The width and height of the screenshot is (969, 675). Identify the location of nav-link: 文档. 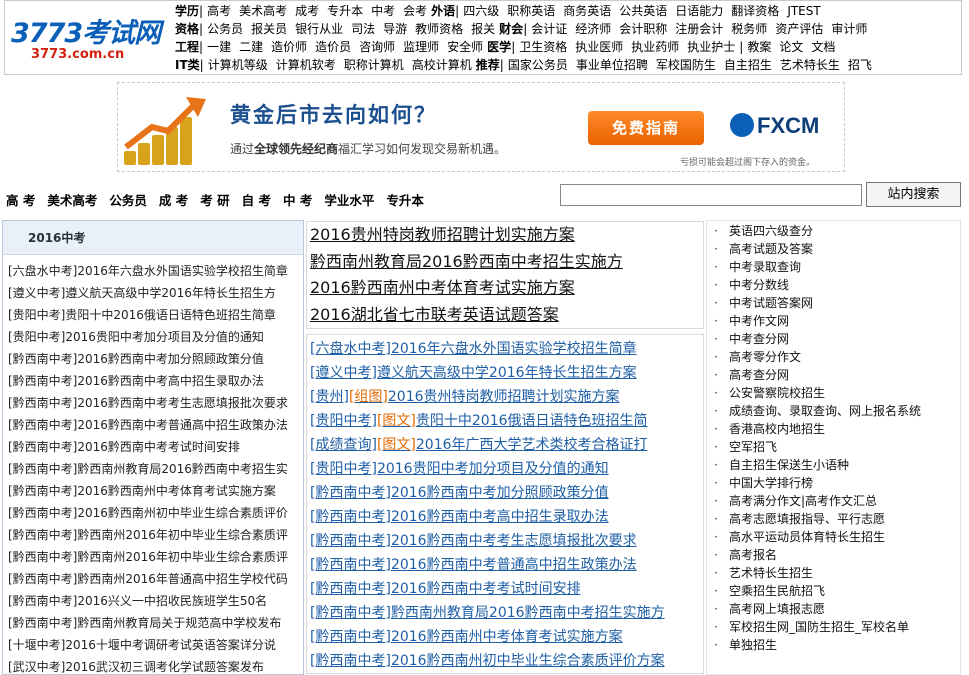
(823, 47).